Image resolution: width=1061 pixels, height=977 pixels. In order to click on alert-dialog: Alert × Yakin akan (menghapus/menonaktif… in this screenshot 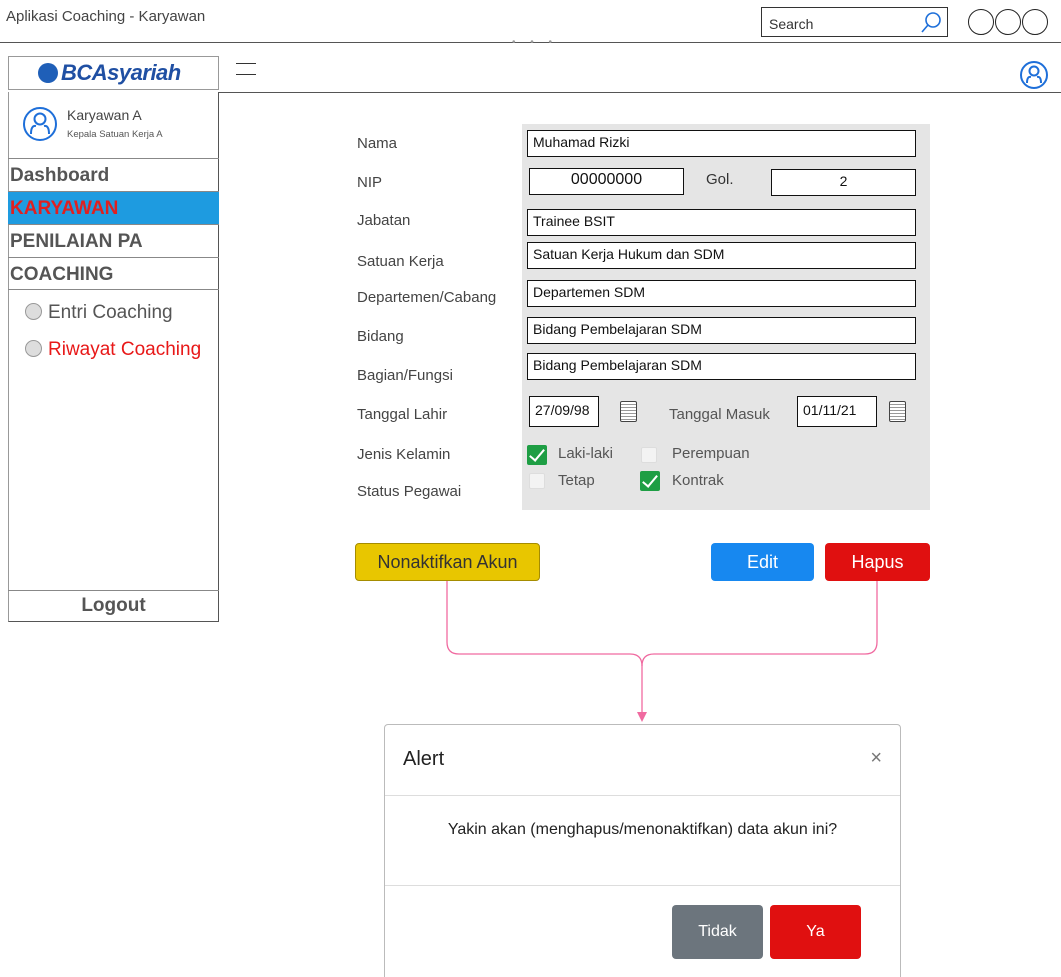, I will do `click(642, 850)`.